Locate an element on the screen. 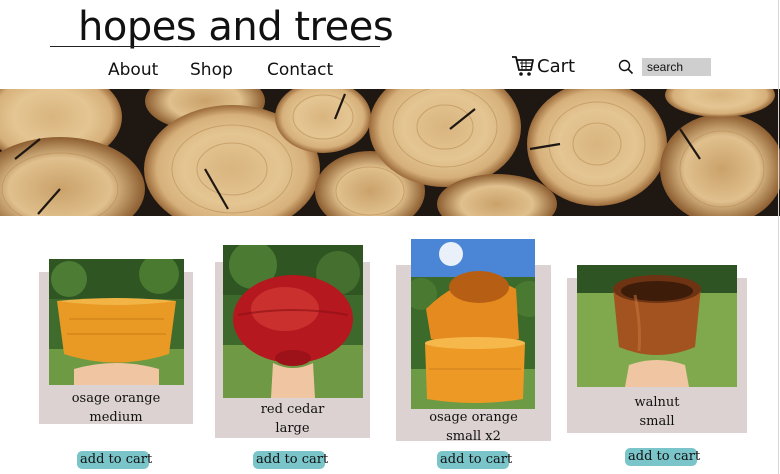 This screenshot has width=780, height=474. page-edge-divider is located at coordinates (778, 237).